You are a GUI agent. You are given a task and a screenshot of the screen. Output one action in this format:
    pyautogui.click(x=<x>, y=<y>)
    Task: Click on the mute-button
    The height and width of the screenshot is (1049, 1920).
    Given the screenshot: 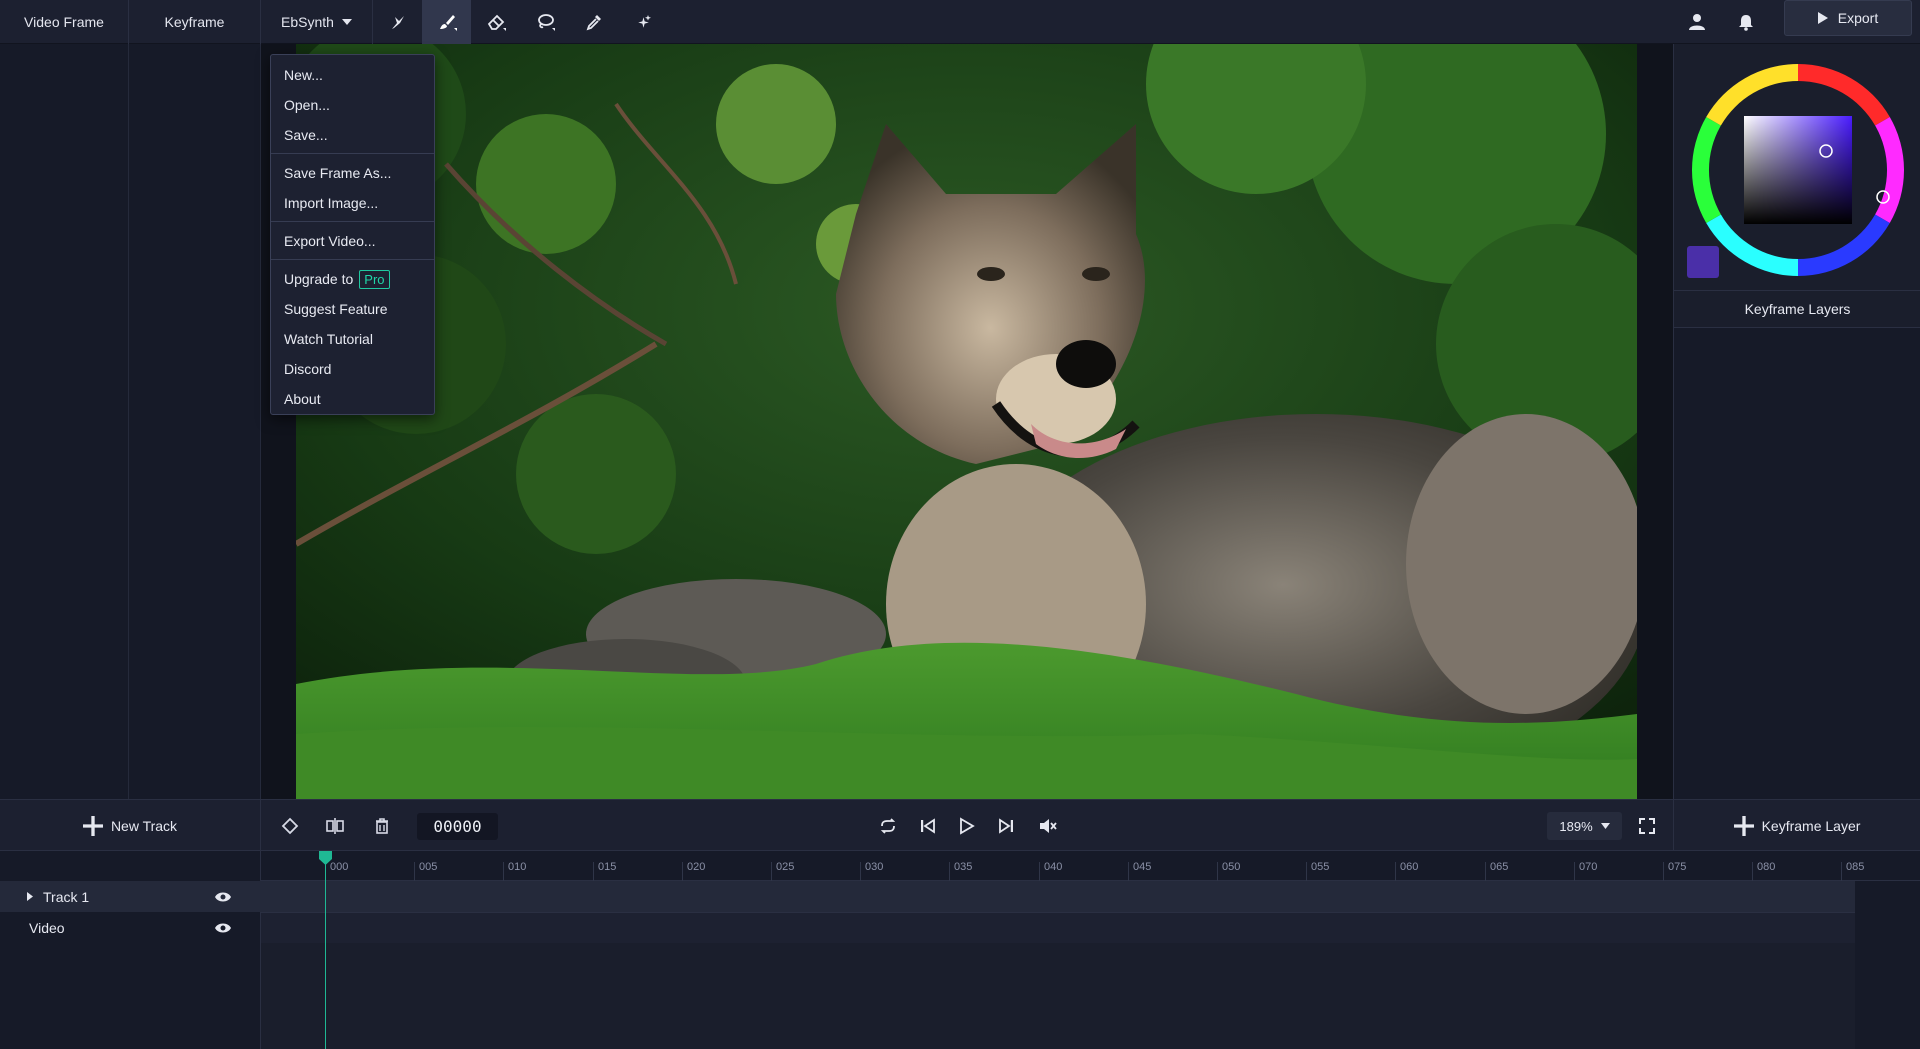 What is the action you would take?
    pyautogui.click(x=1048, y=826)
    